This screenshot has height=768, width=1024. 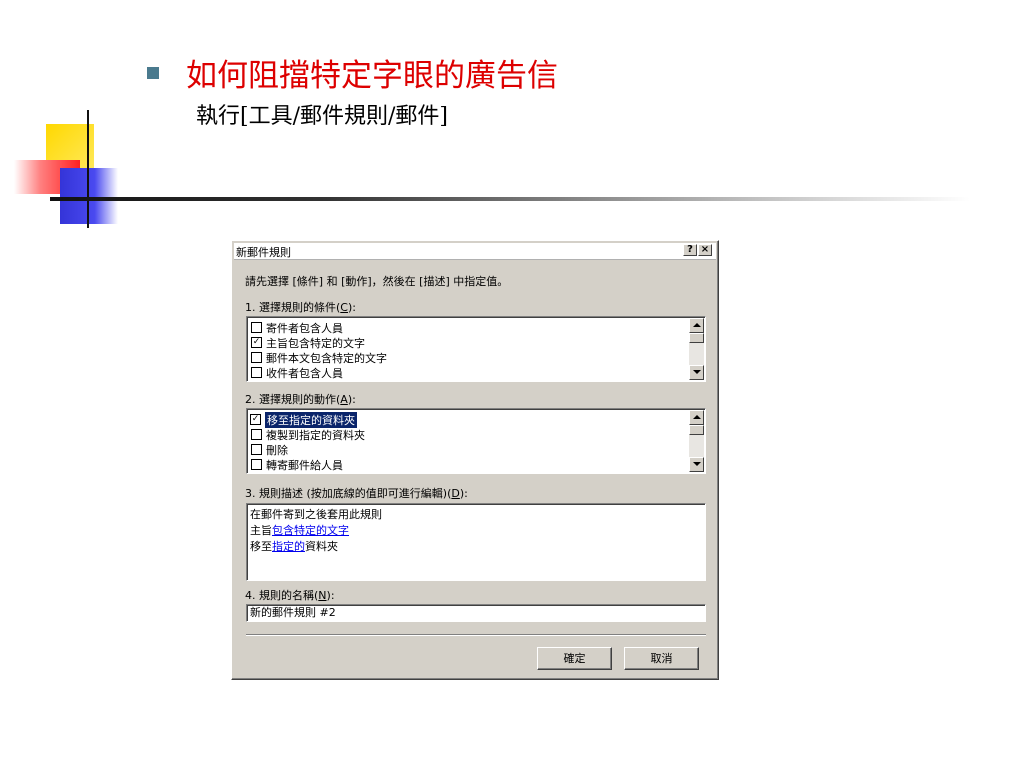 What do you see at coordinates (356, 493) in the screenshot?
I see `description-label: 3. 規則描述 (按加底線的值即可進行編輯)(D):` at bounding box center [356, 493].